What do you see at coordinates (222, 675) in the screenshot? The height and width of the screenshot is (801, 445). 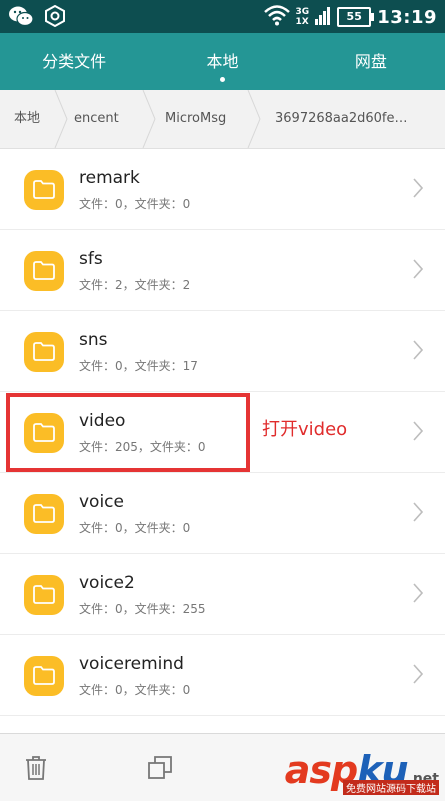 I see `folder-row: voiceremind 文件：0，文件夹：0` at bounding box center [222, 675].